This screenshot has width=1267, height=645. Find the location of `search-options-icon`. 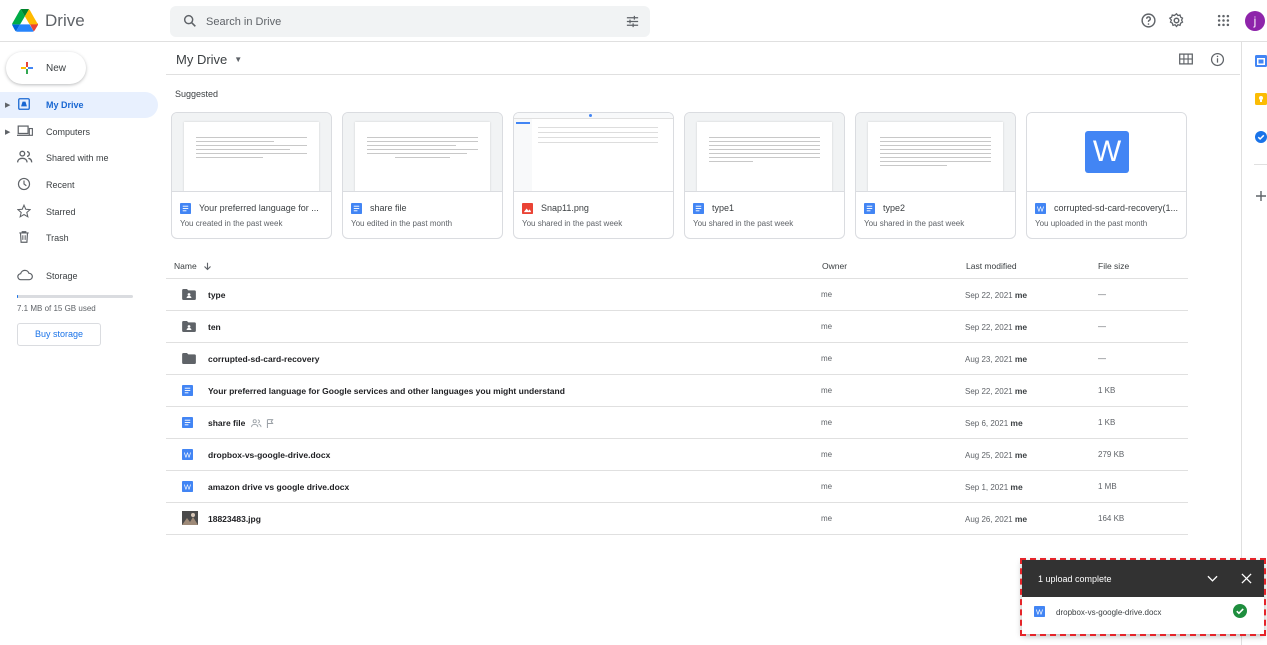

search-options-icon is located at coordinates (632, 21).